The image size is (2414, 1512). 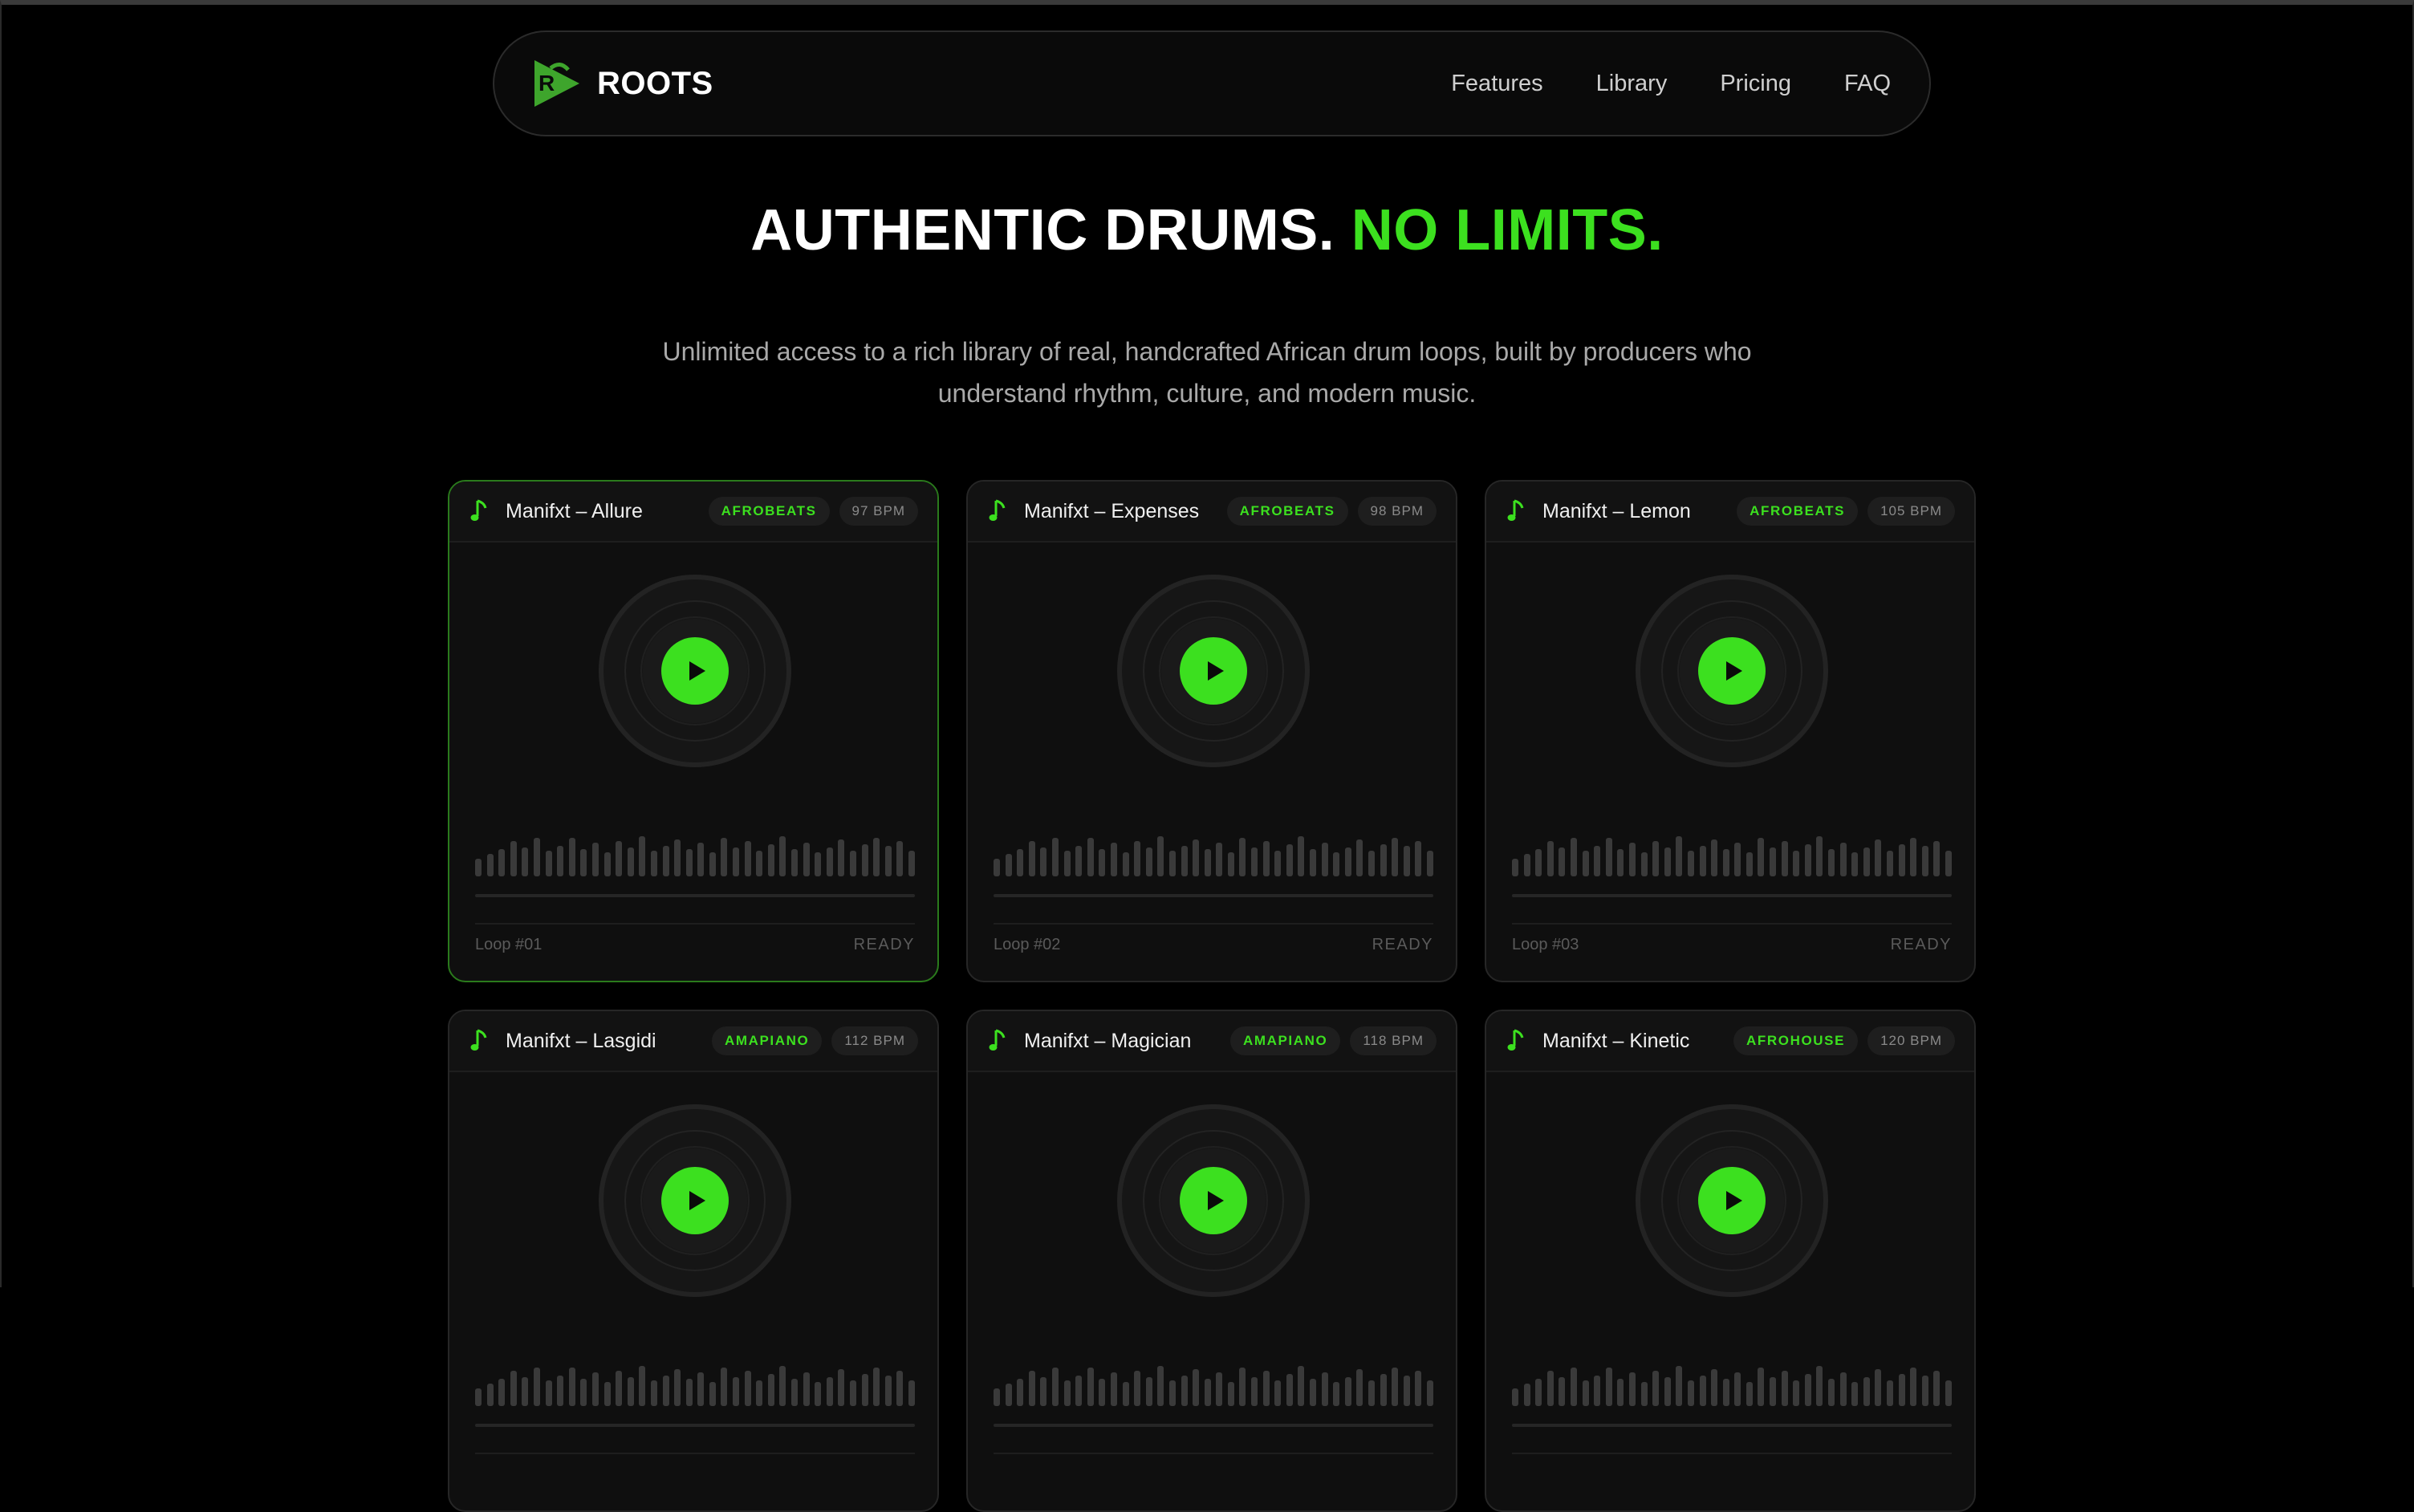 What do you see at coordinates (1516, 510) in the screenshot?
I see `music-note-icon` at bounding box center [1516, 510].